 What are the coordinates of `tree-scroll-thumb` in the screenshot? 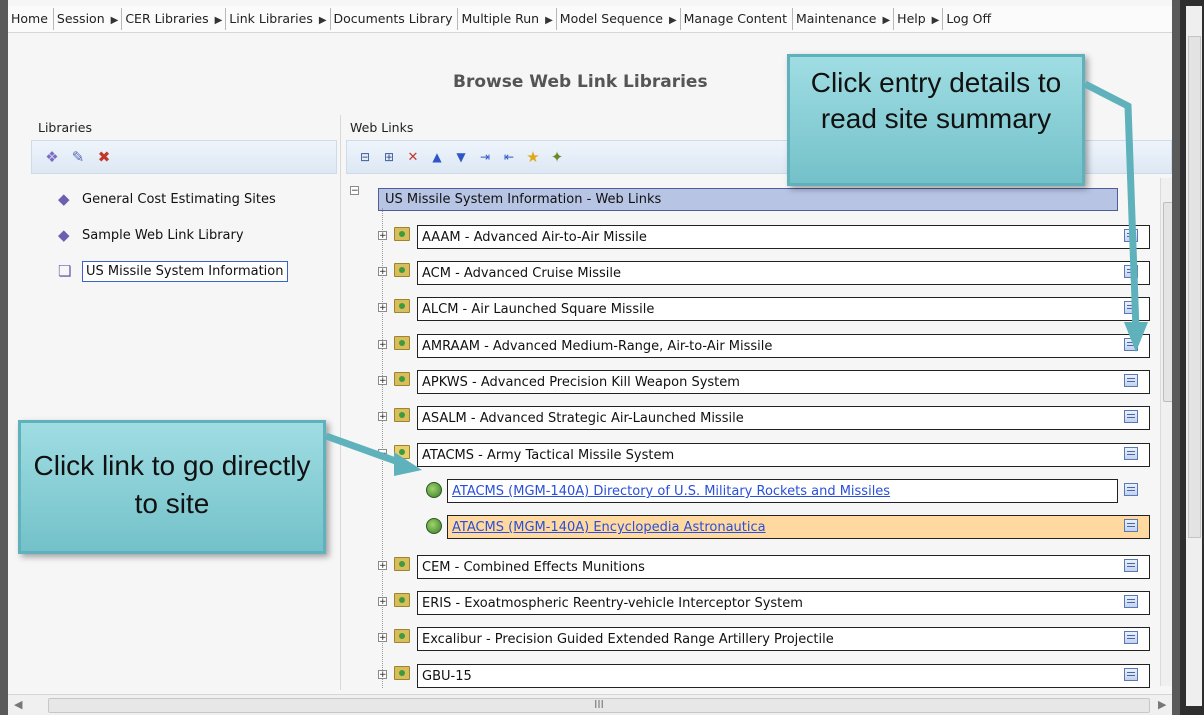 It's located at (1167, 302).